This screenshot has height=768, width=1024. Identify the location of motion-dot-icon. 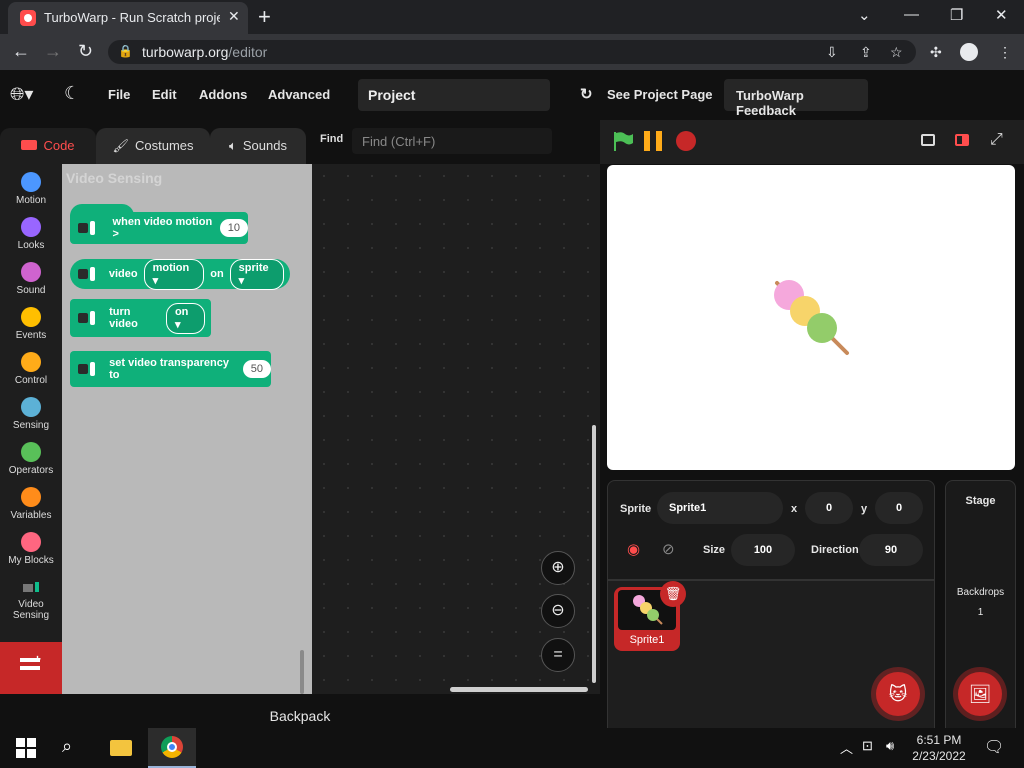
(31, 182).